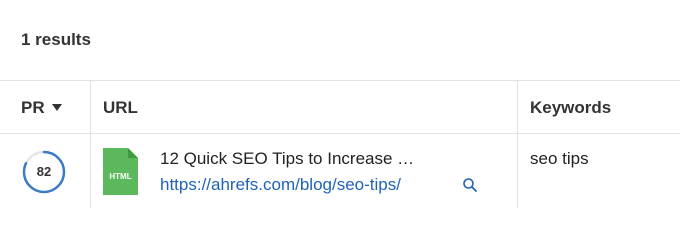 The image size is (680, 240). What do you see at coordinates (33, 107) in the screenshot?
I see `column-header-pr-label: PR` at bounding box center [33, 107].